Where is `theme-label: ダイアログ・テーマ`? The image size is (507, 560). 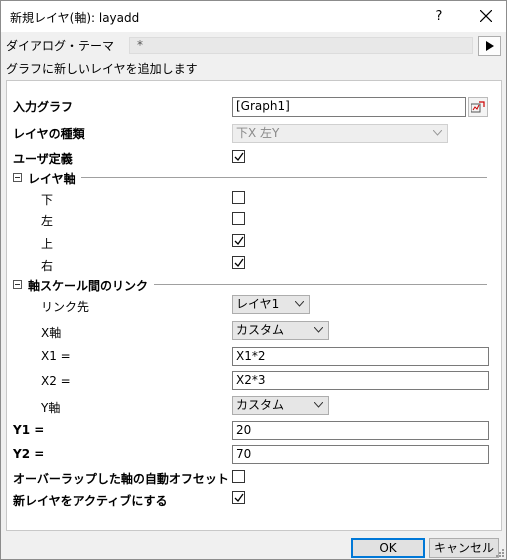
theme-label: ダイアログ・テーマ is located at coordinates (60, 46).